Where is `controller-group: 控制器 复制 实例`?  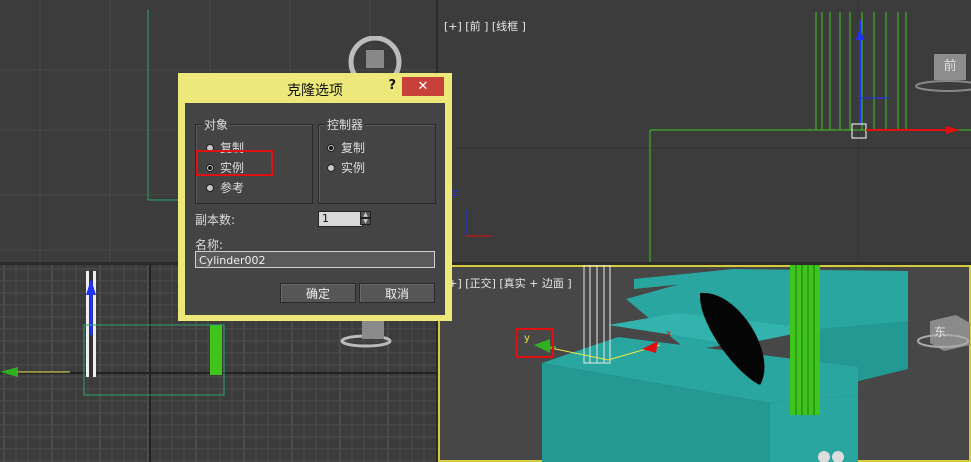
controller-group: 控制器 复制 实例 is located at coordinates (377, 160).